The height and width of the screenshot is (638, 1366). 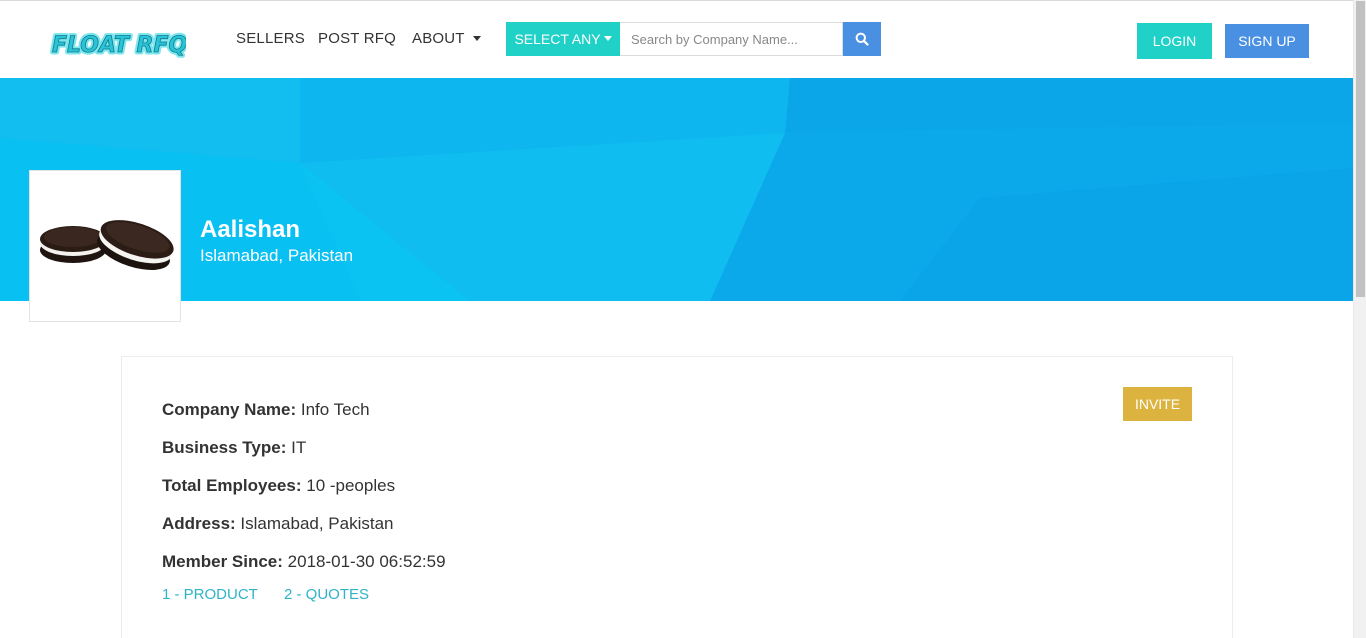 I want to click on info-total-employees: Total Employees: 10 -peoples, so click(x=278, y=486).